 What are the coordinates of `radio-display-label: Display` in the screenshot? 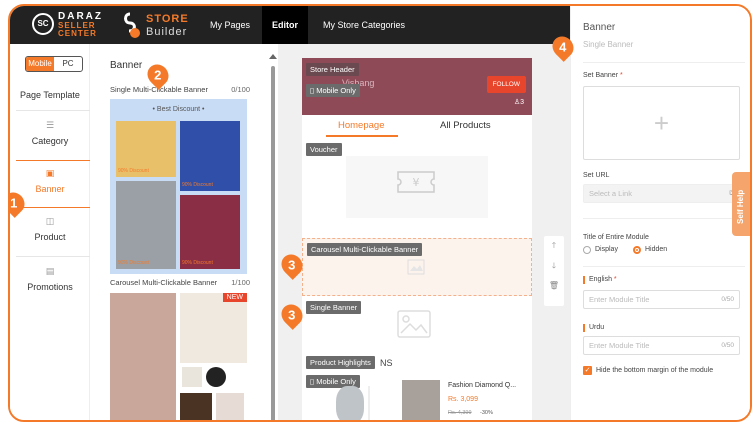 It's located at (606, 249).